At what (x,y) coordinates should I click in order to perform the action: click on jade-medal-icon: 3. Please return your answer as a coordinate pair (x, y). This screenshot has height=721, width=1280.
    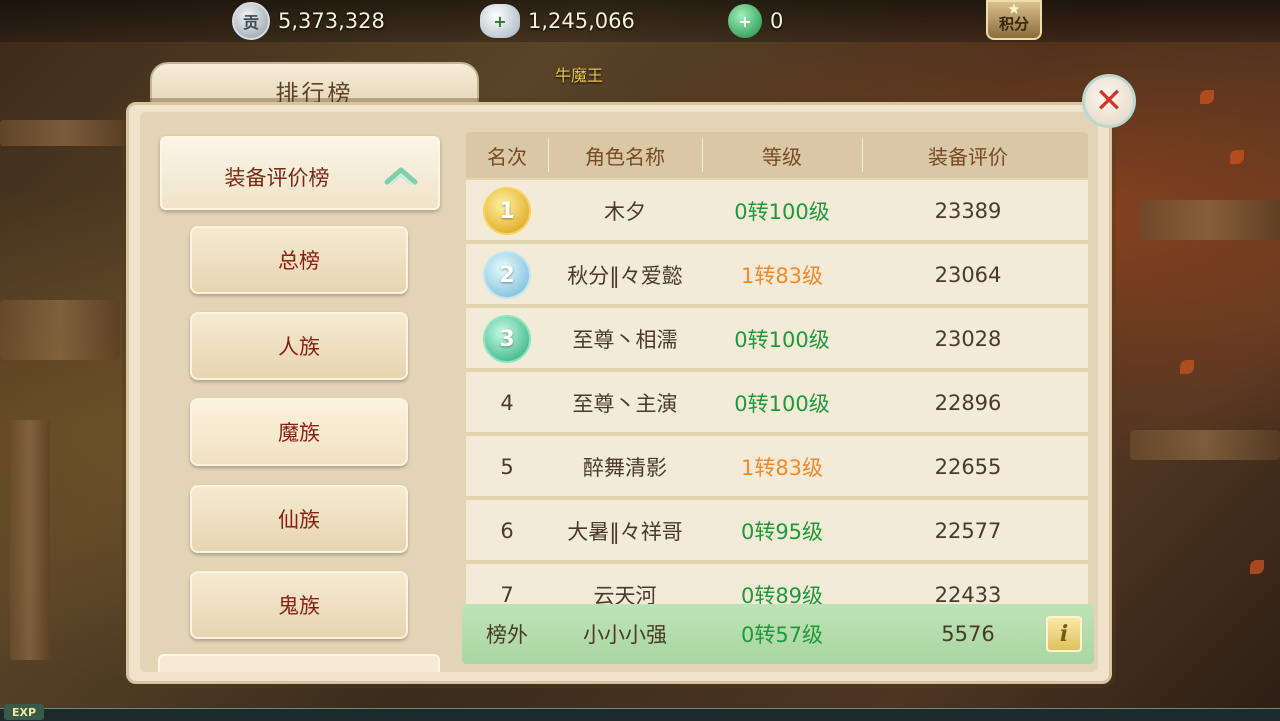
    Looking at the image, I should click on (507, 339).